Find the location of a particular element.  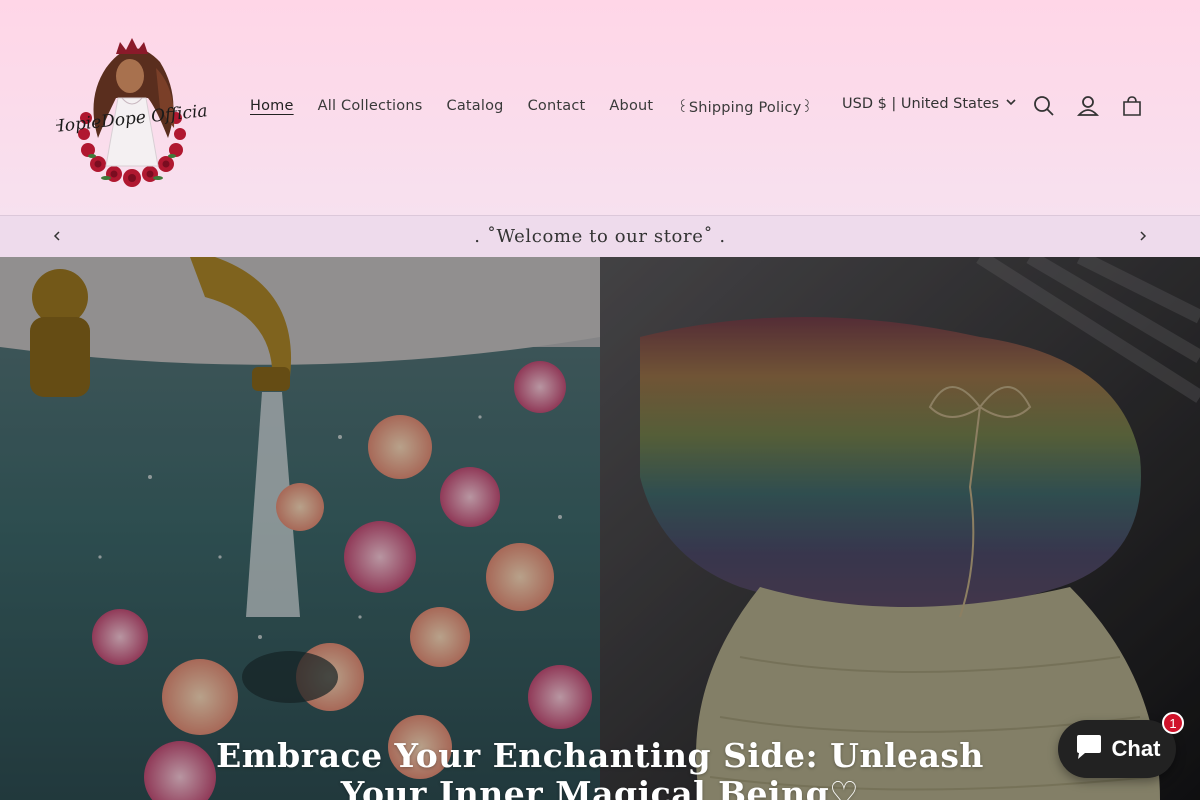

nav-contact: Contact is located at coordinates (557, 106).